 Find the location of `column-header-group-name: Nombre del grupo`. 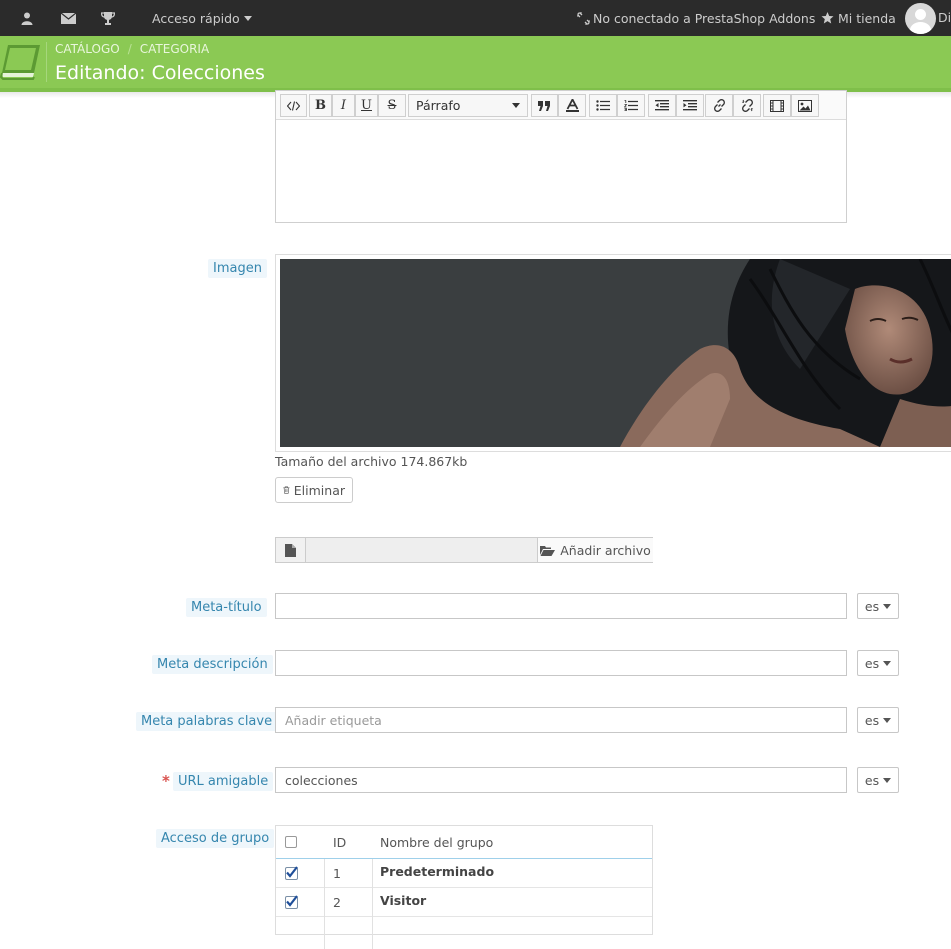

column-header-group-name: Nombre del grupo is located at coordinates (437, 842).